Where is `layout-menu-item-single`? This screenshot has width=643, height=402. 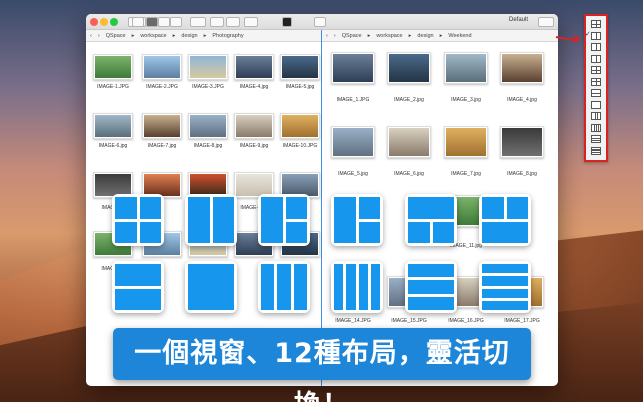 layout-menu-item-single is located at coordinates (596, 104).